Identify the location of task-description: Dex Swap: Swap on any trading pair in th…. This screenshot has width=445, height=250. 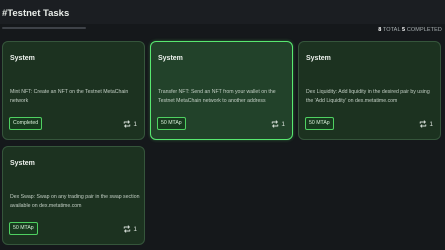
(75, 201).